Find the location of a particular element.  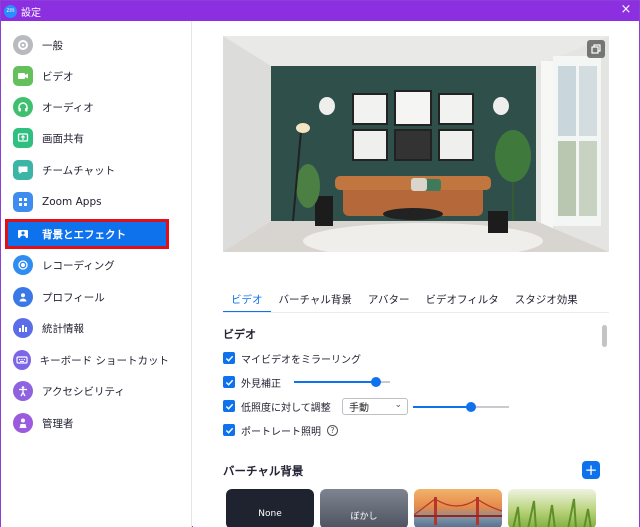

sidebar-item-team-chat: チームチャット is located at coordinates (87, 170).